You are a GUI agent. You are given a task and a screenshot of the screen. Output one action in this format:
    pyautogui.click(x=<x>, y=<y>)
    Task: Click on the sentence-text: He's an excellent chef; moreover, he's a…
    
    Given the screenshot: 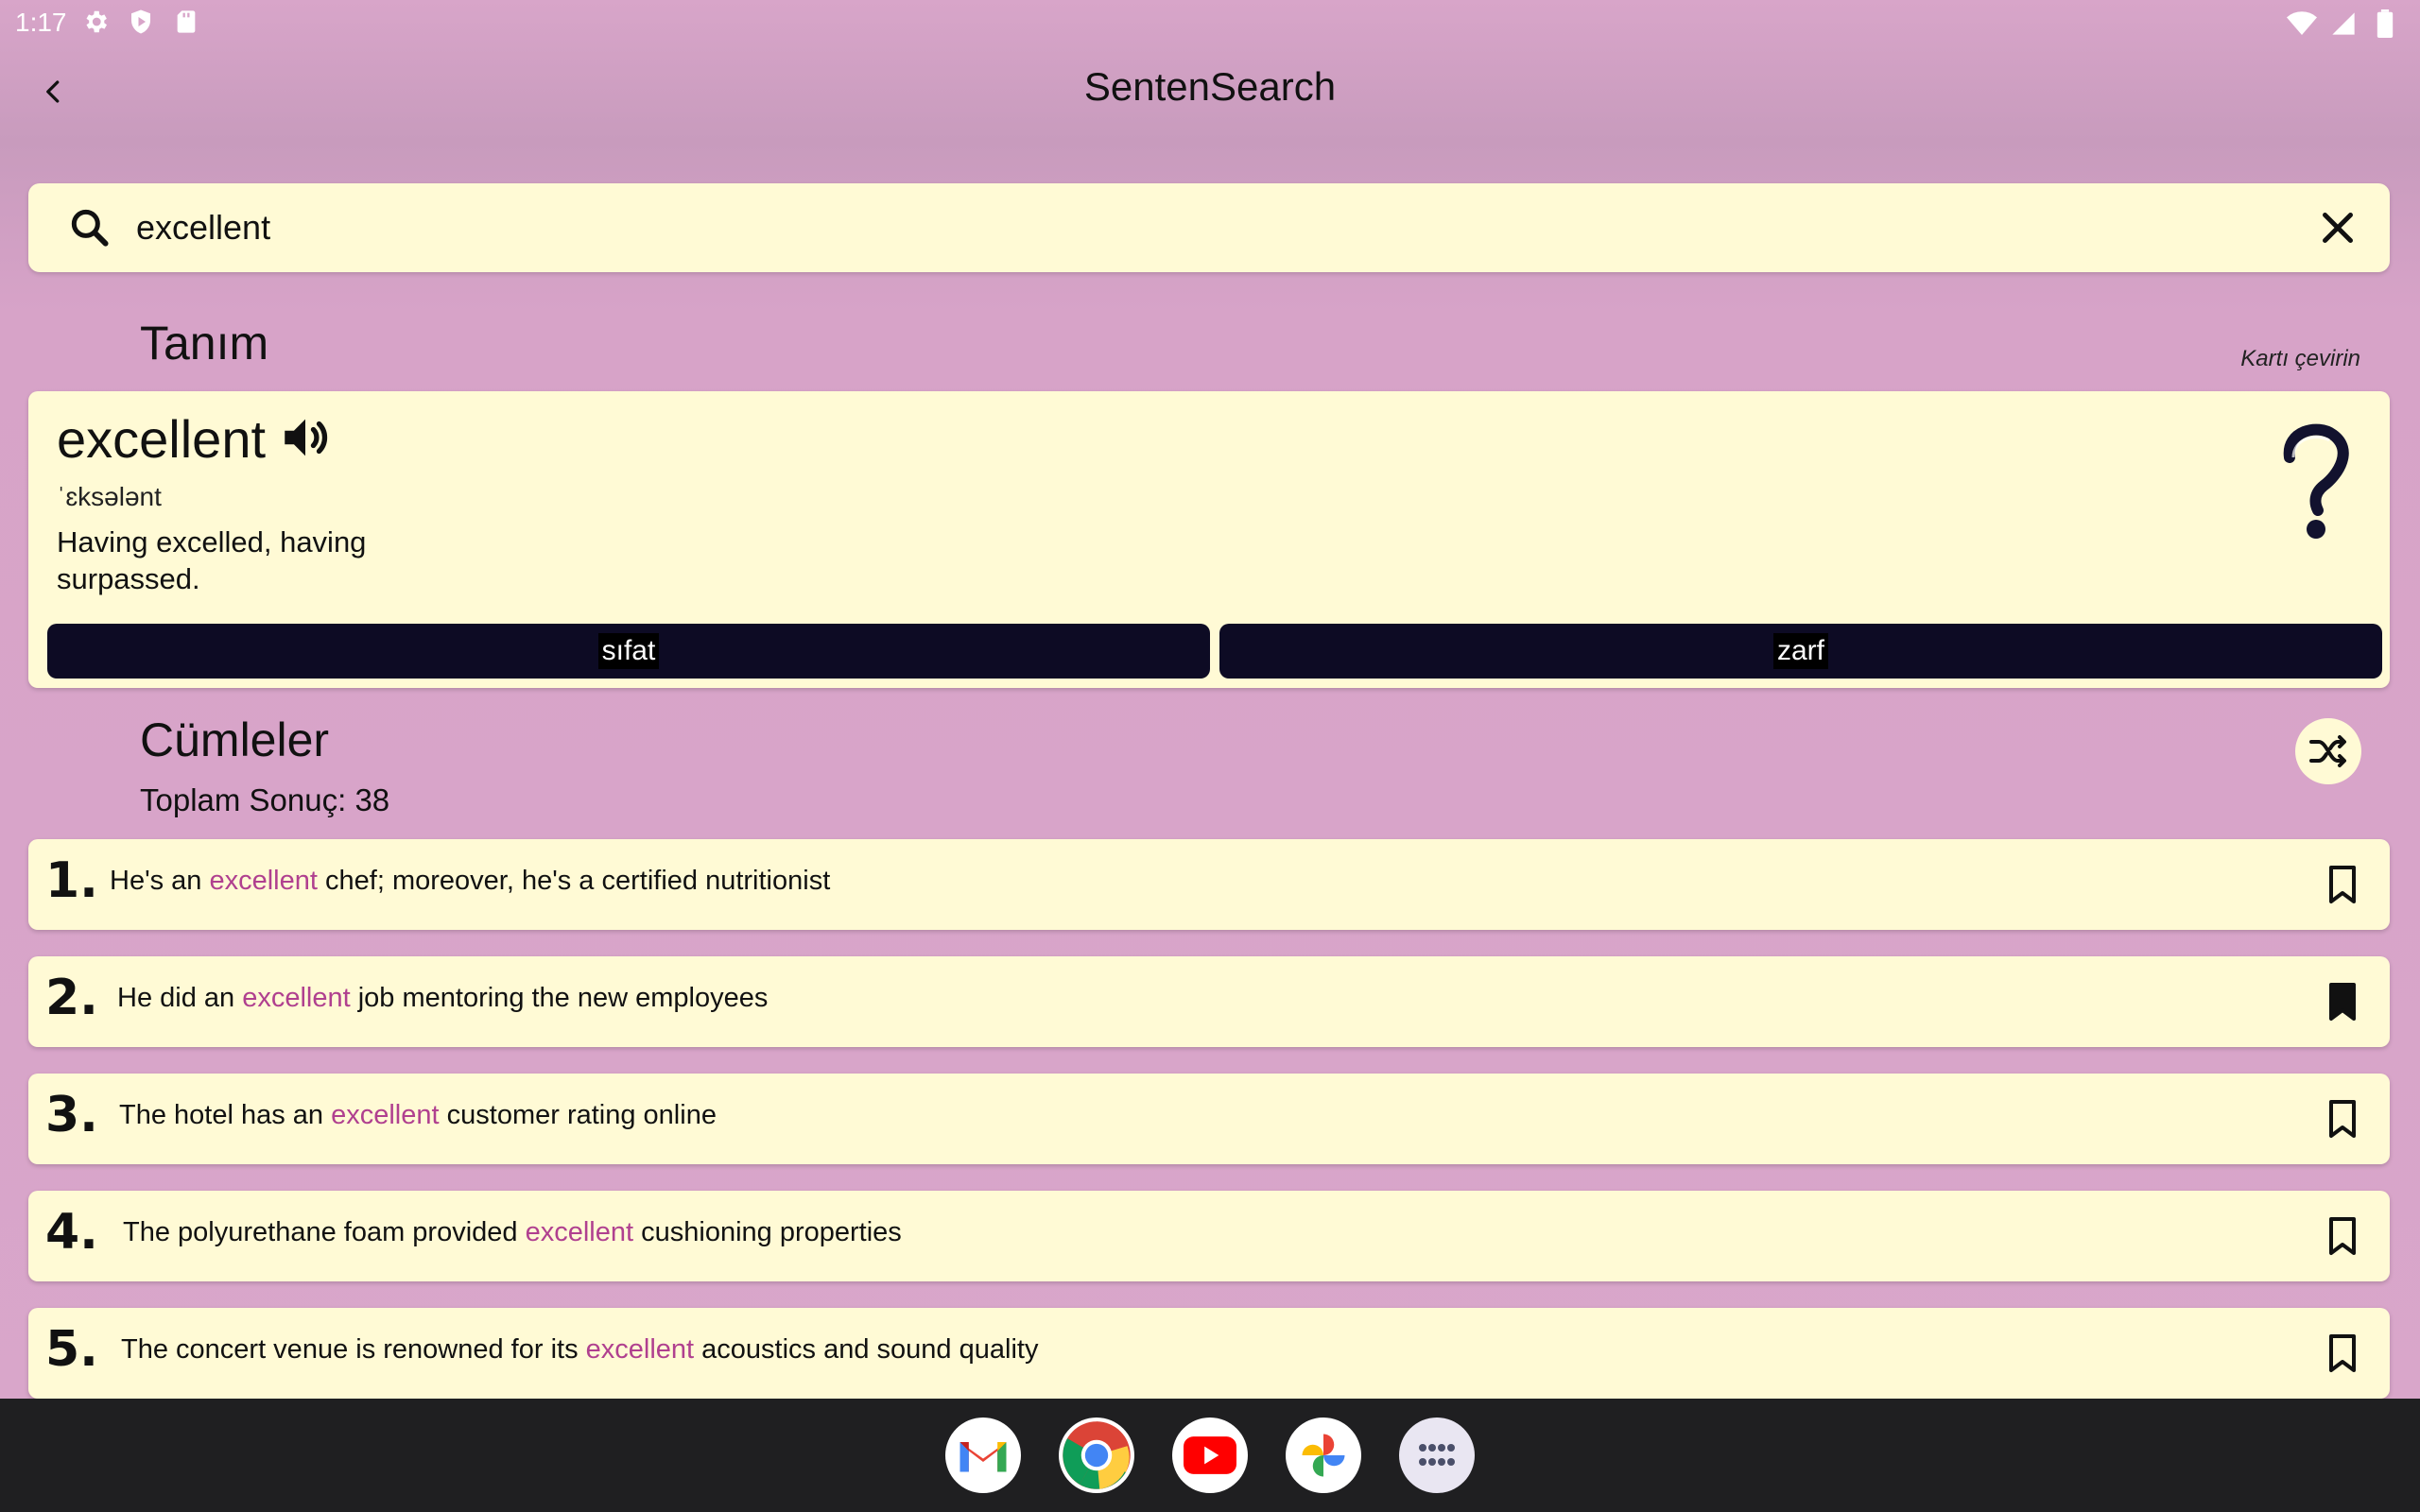 What is the action you would take?
    pyautogui.click(x=471, y=881)
    